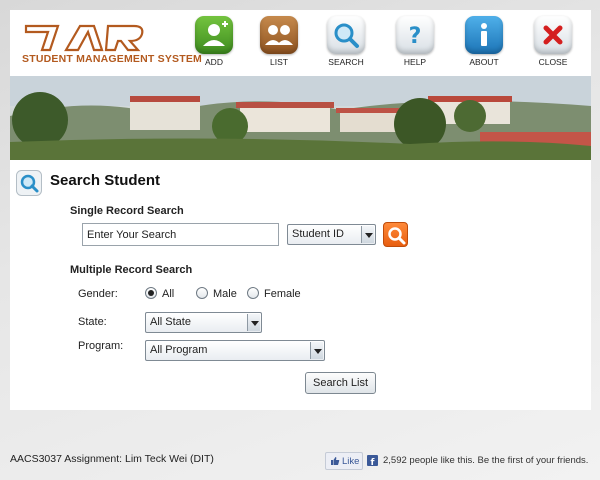 The width and height of the screenshot is (600, 480). I want to click on add-label: ADD, so click(214, 62).